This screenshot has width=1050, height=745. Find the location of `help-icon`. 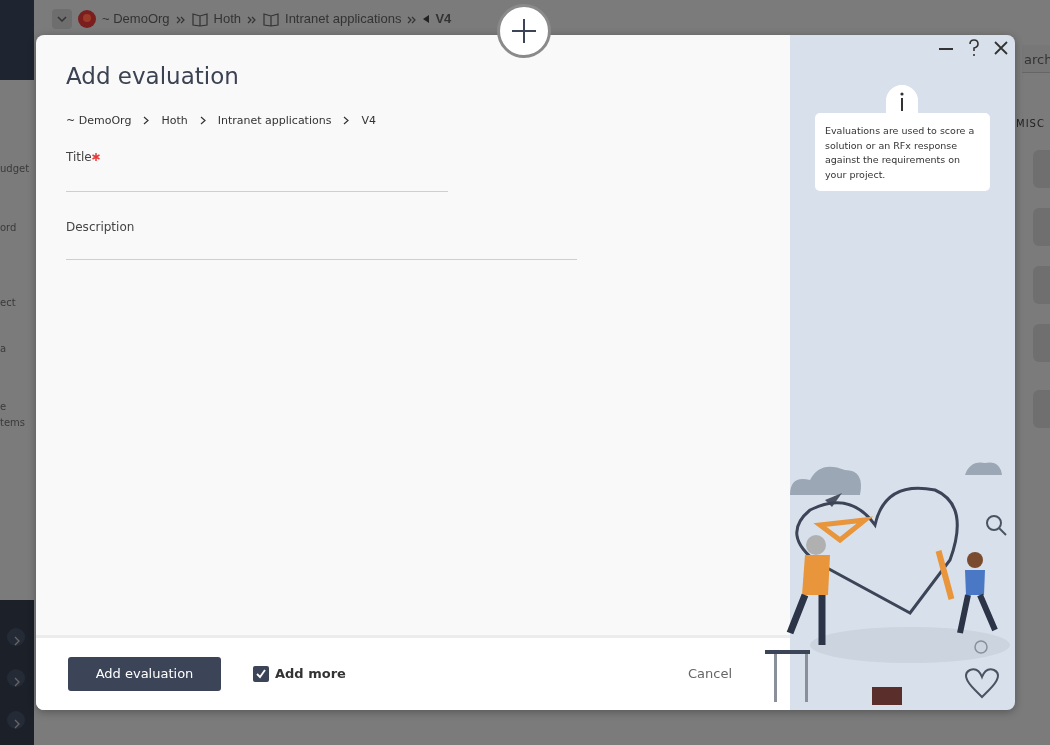

help-icon is located at coordinates (974, 48).